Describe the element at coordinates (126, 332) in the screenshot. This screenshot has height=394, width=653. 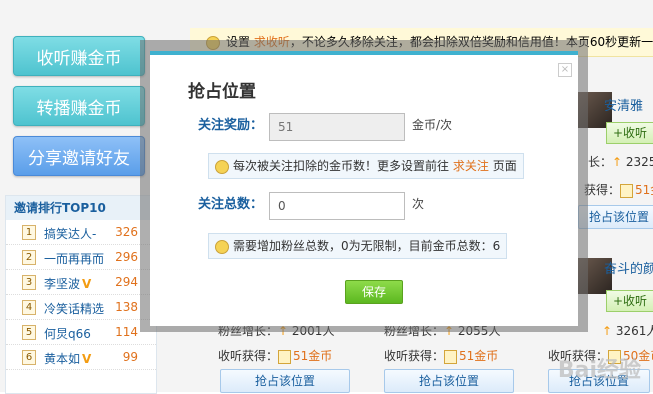
I see `rank-value: 114` at that location.